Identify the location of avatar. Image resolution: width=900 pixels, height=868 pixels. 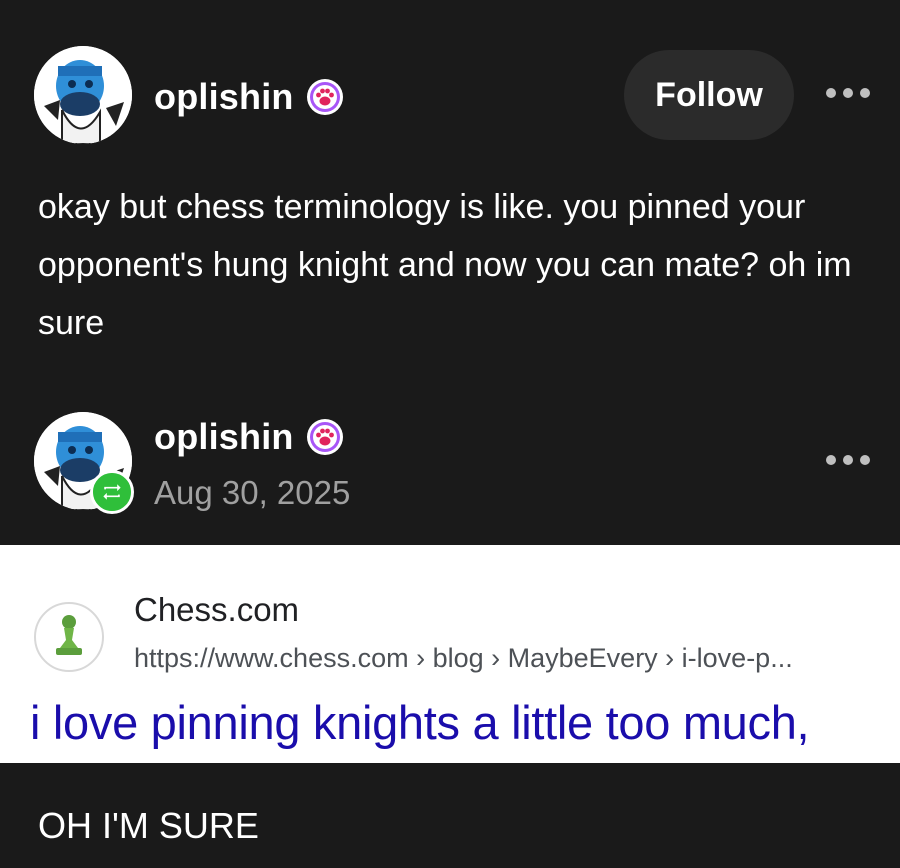
(83, 95).